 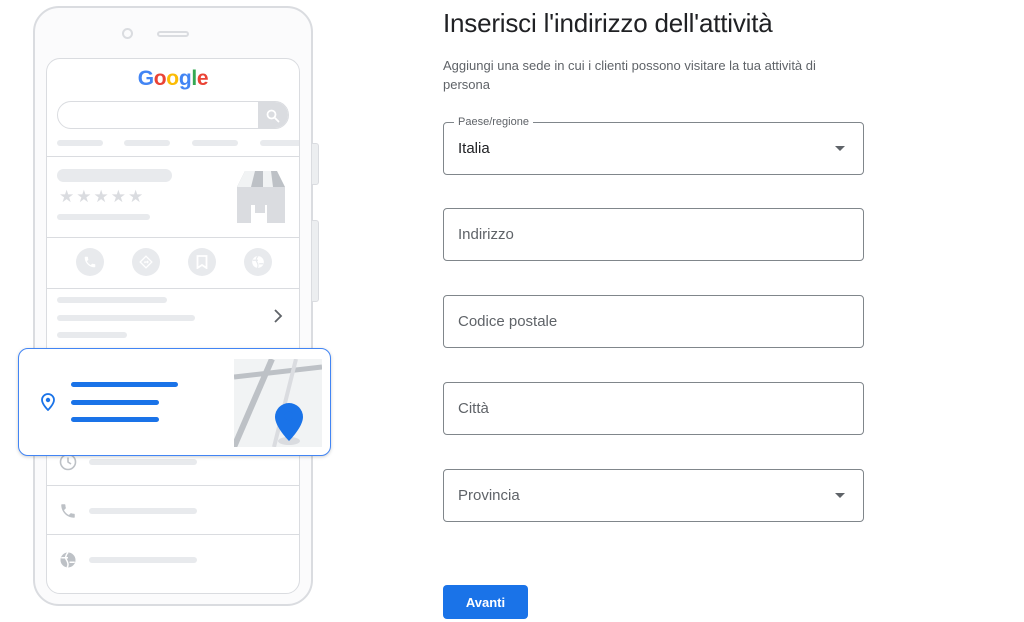 I want to click on address-input: Indirizzo, so click(x=653, y=234).